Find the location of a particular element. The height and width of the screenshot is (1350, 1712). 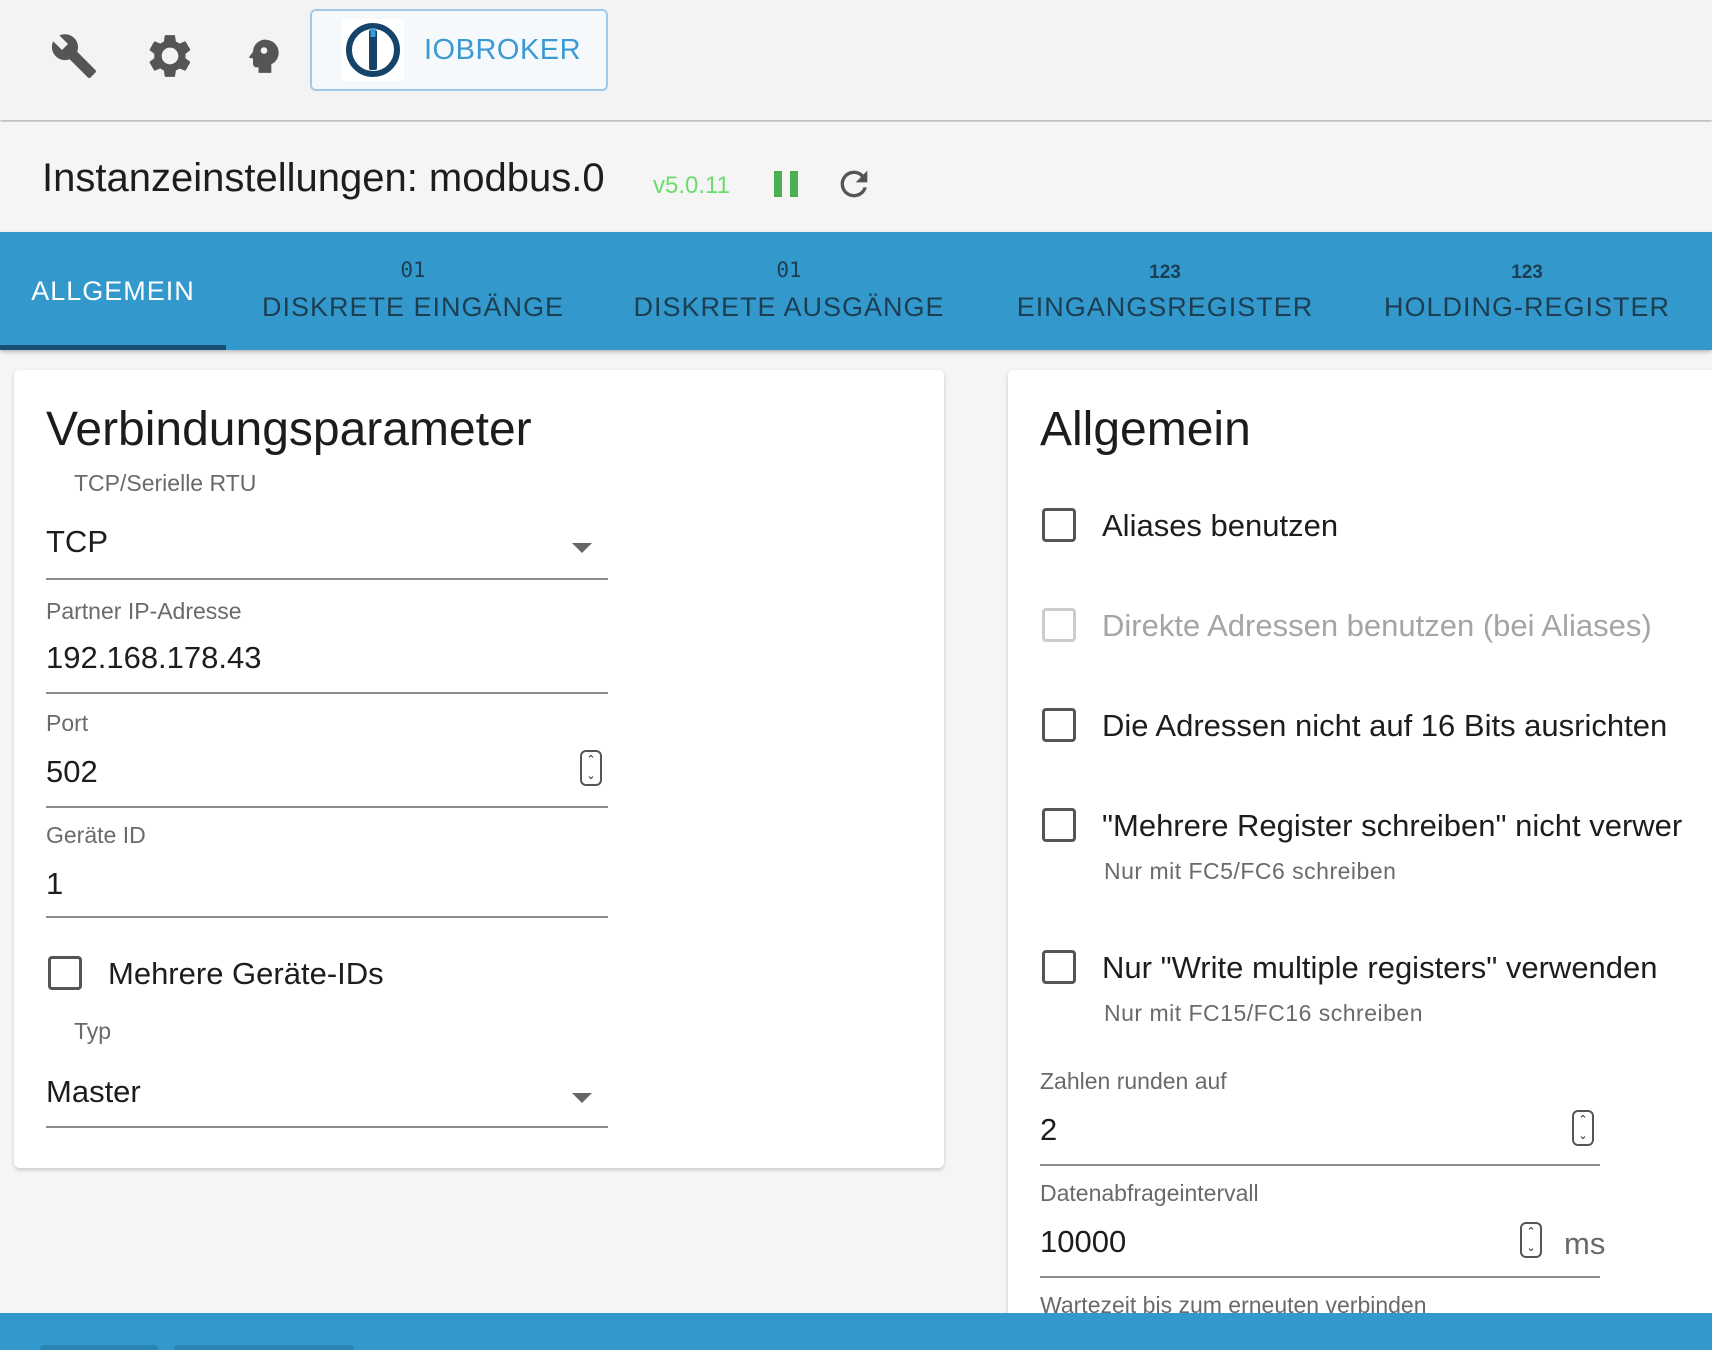

mode-label: TCP/Serielle RTU is located at coordinates (165, 483).